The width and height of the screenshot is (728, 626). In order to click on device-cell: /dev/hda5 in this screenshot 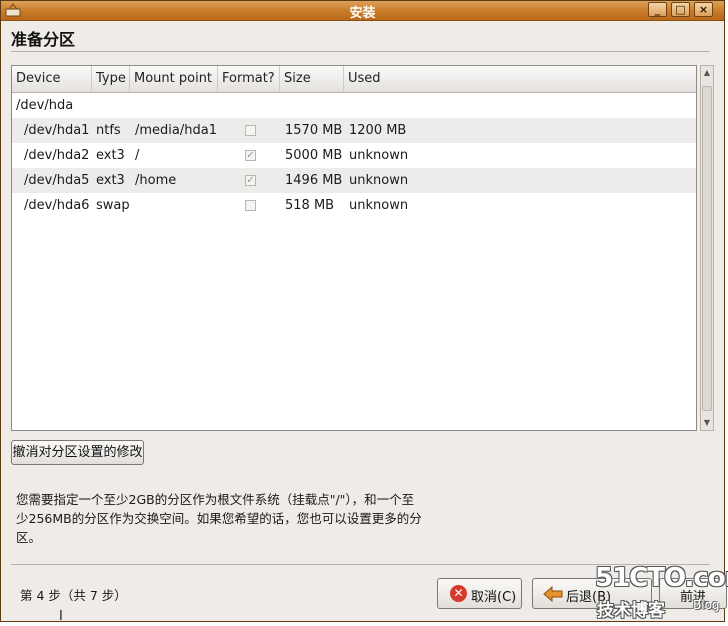, I will do `click(57, 180)`.